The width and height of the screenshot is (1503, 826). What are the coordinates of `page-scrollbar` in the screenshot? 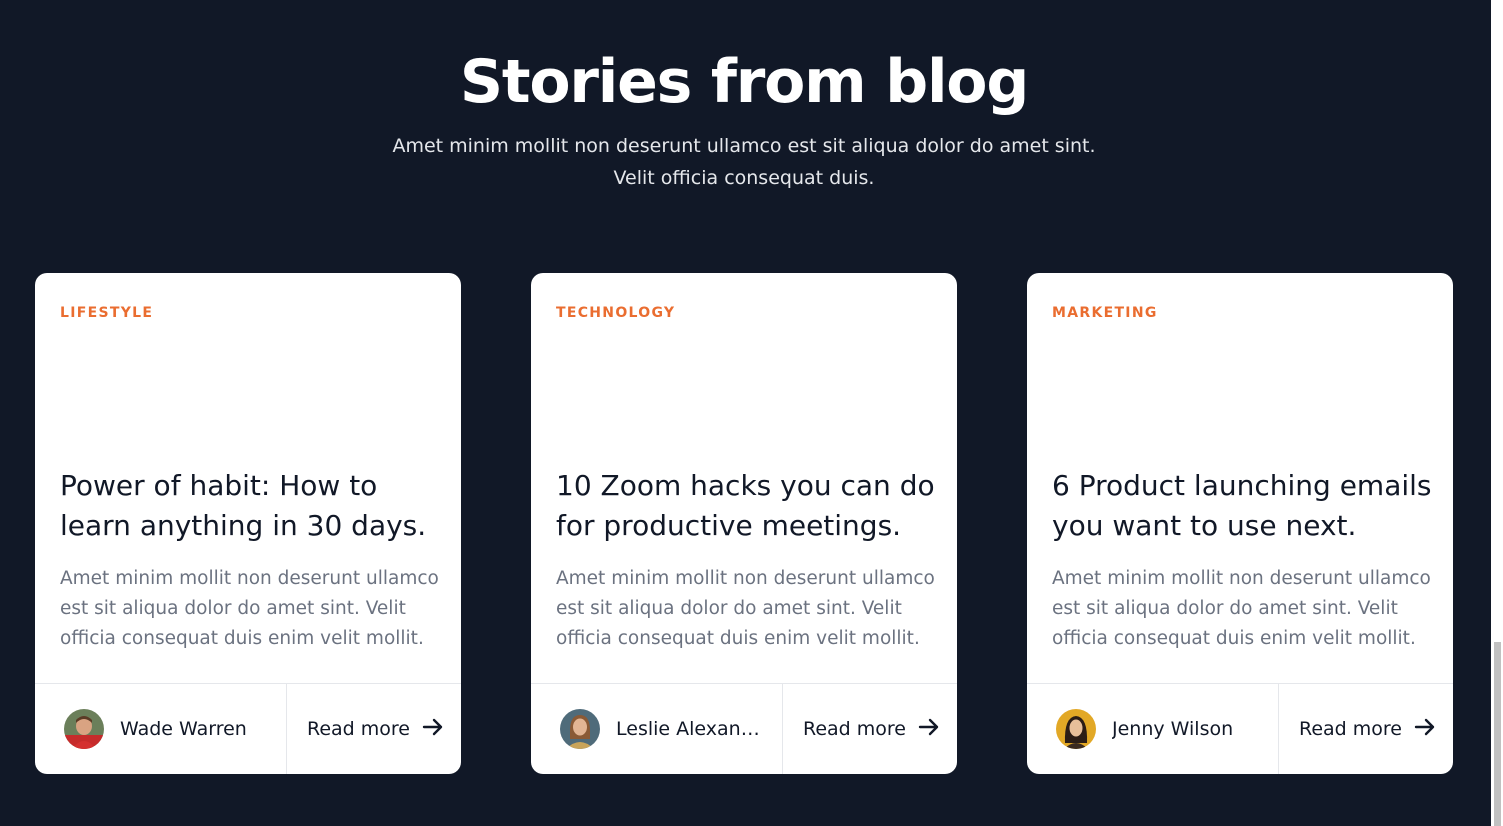 It's located at (1497, 413).